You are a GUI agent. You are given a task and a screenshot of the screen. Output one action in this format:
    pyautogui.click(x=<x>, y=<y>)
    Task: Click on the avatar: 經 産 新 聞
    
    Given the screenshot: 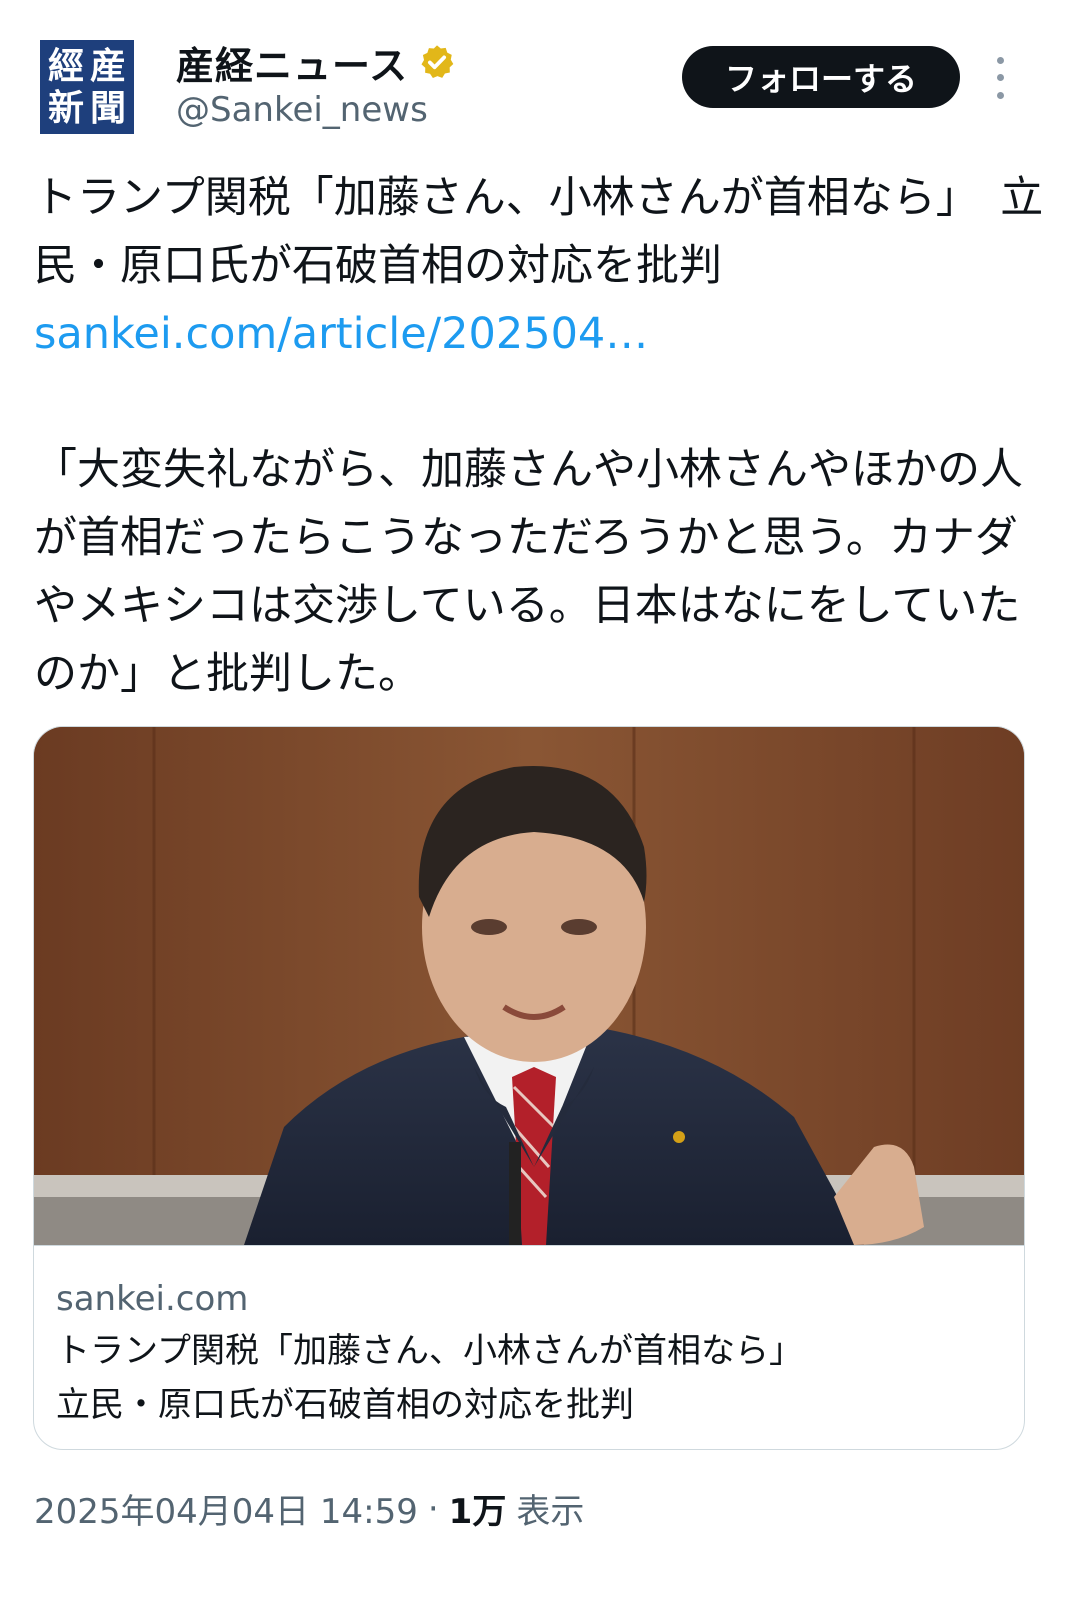 What is the action you would take?
    pyautogui.click(x=87, y=87)
    